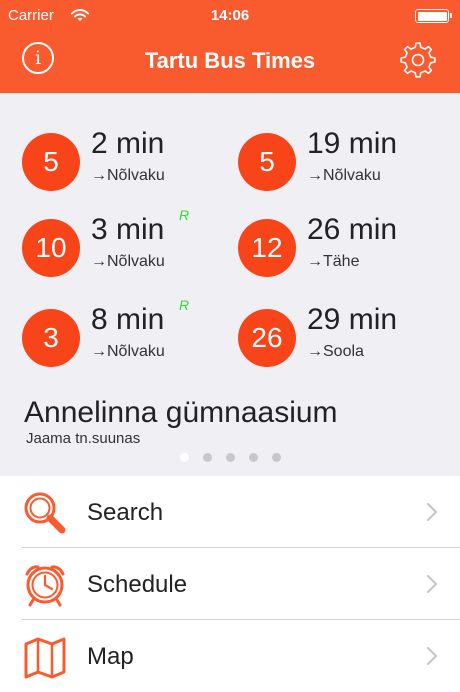  Describe the element at coordinates (51, 338) in the screenshot. I see `route-badge: 3` at that location.